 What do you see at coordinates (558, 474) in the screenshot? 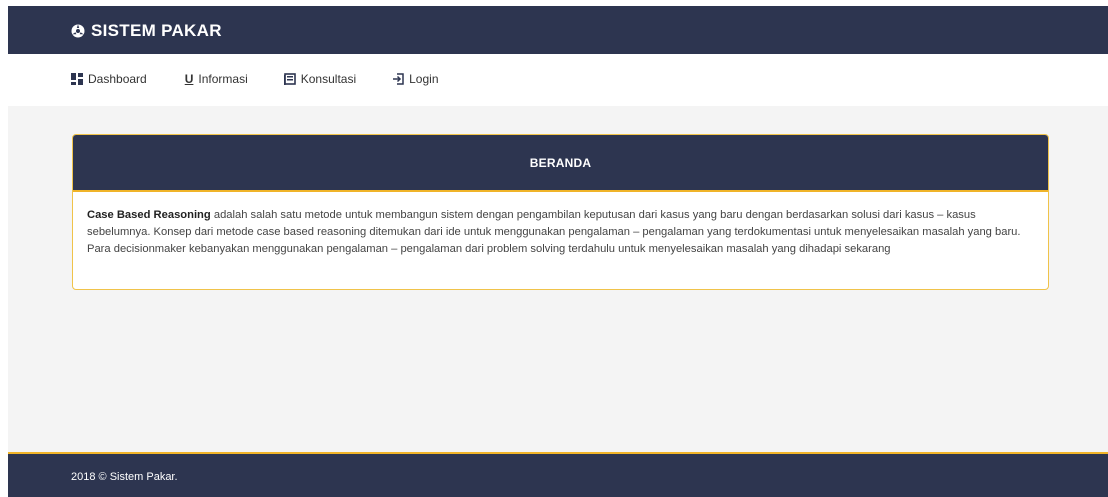
I see `footer: 2018 © Sistem Pakar.` at bounding box center [558, 474].